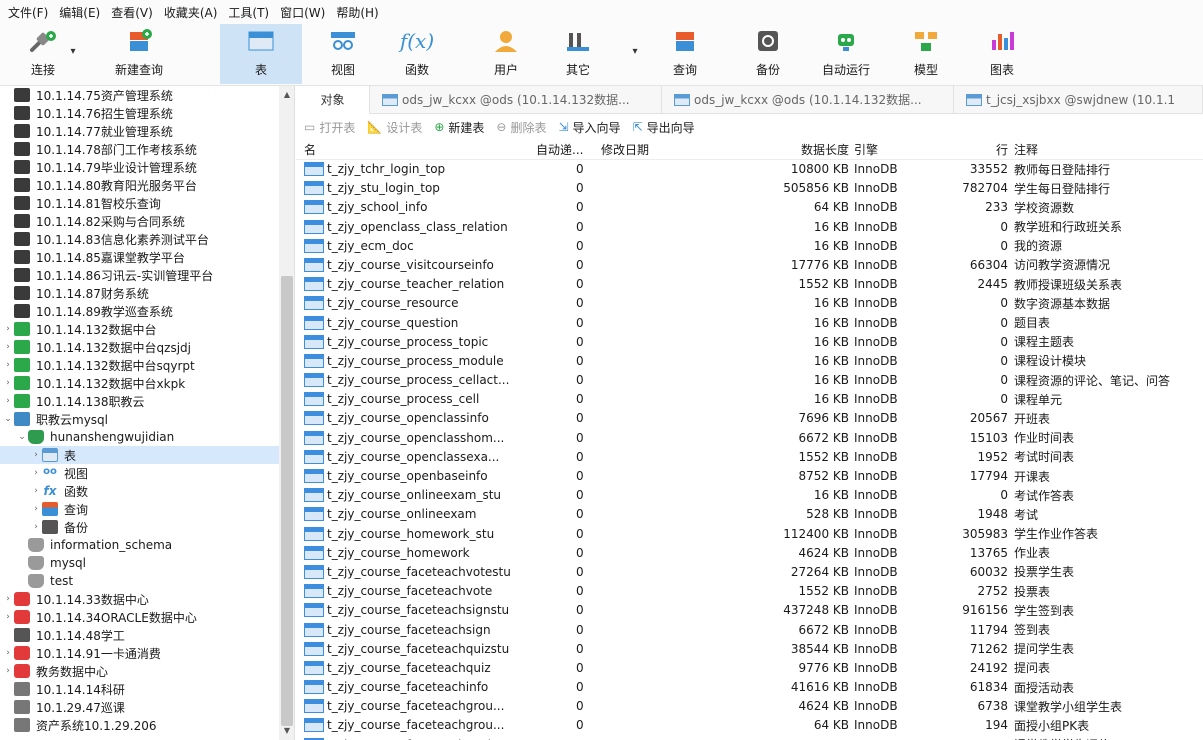 The height and width of the screenshot is (740, 1203). I want to click on tree-item: 10.1.14.80教育阳光服务平台, so click(147, 185).